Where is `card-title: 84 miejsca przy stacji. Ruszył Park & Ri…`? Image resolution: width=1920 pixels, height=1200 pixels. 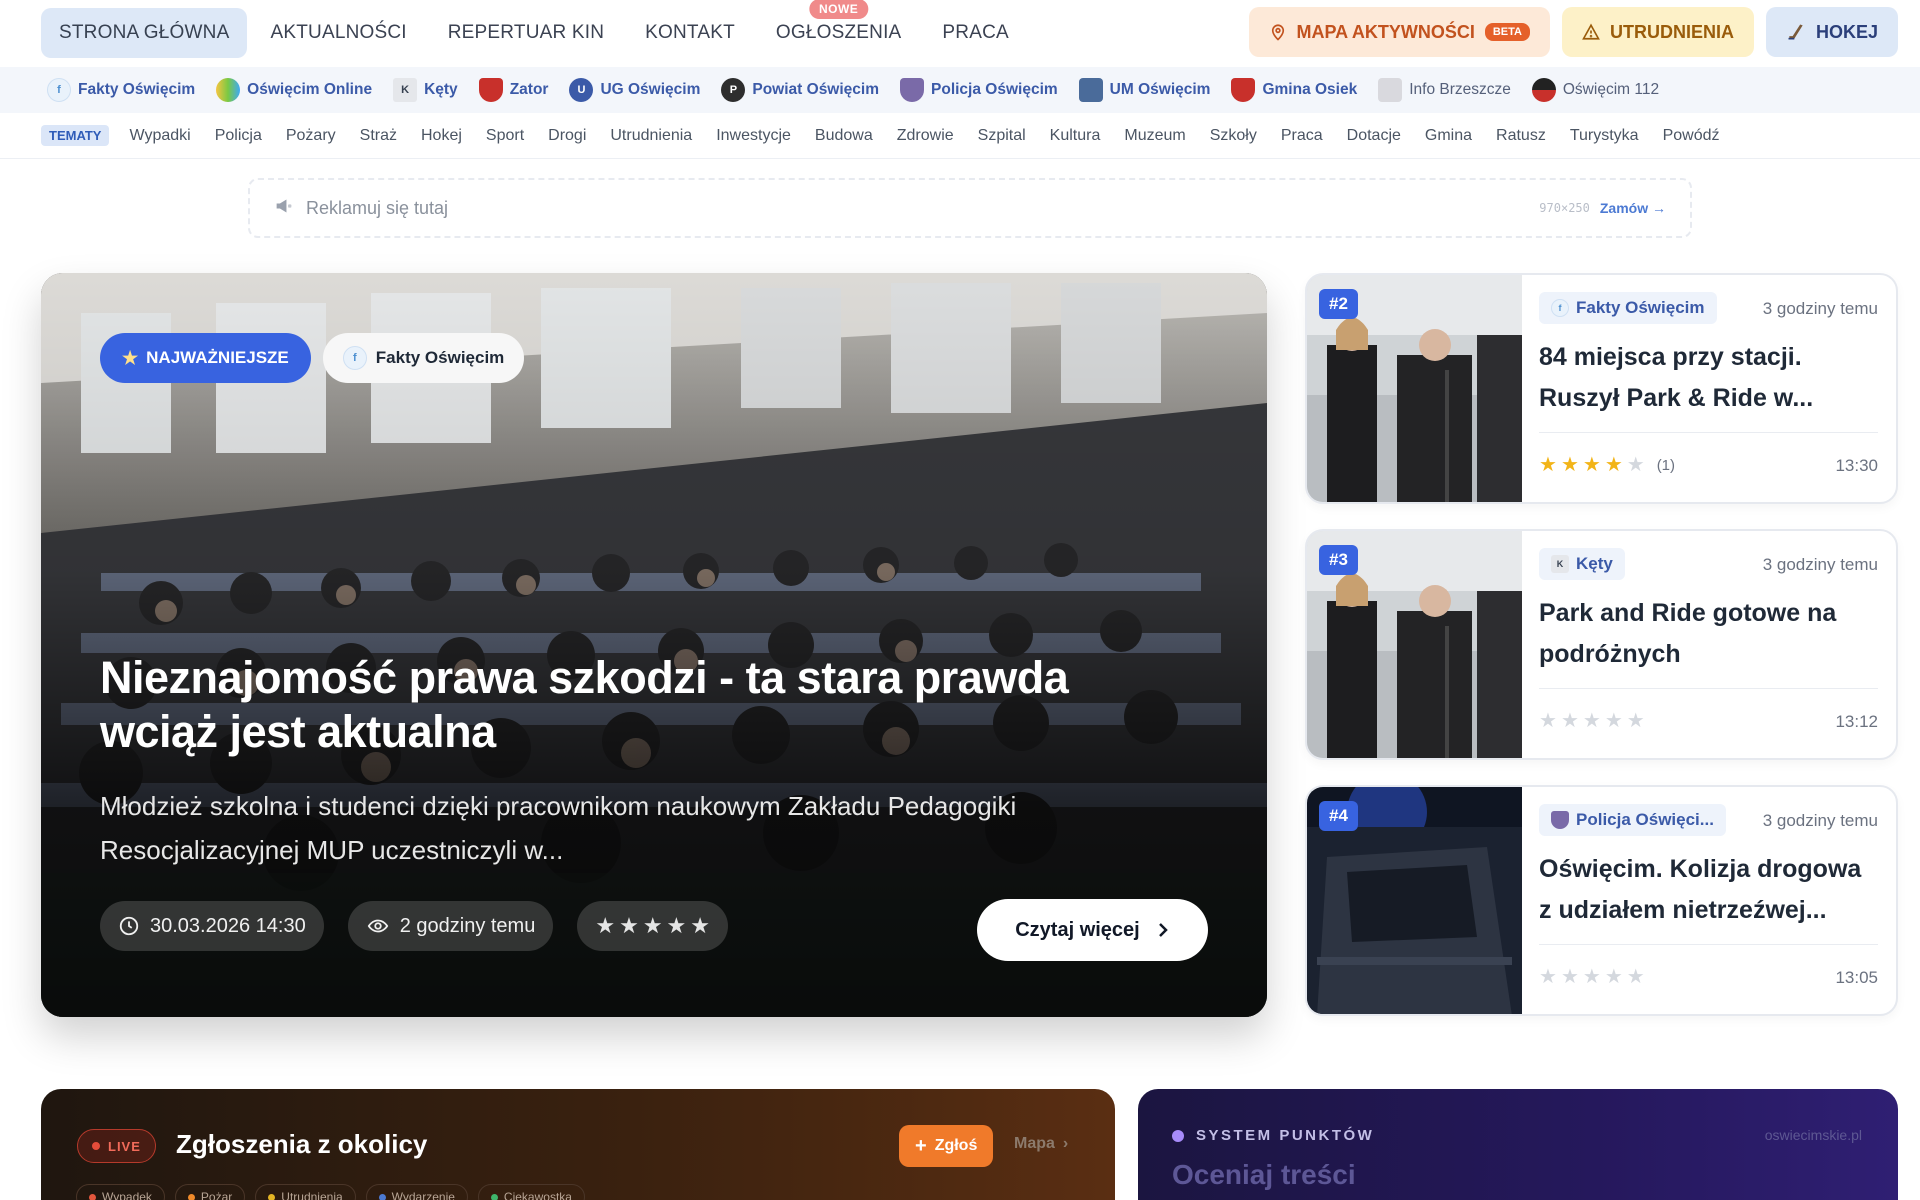 card-title: 84 miejsca przy stacji. Ruszył Park & Ri… is located at coordinates (1709, 378).